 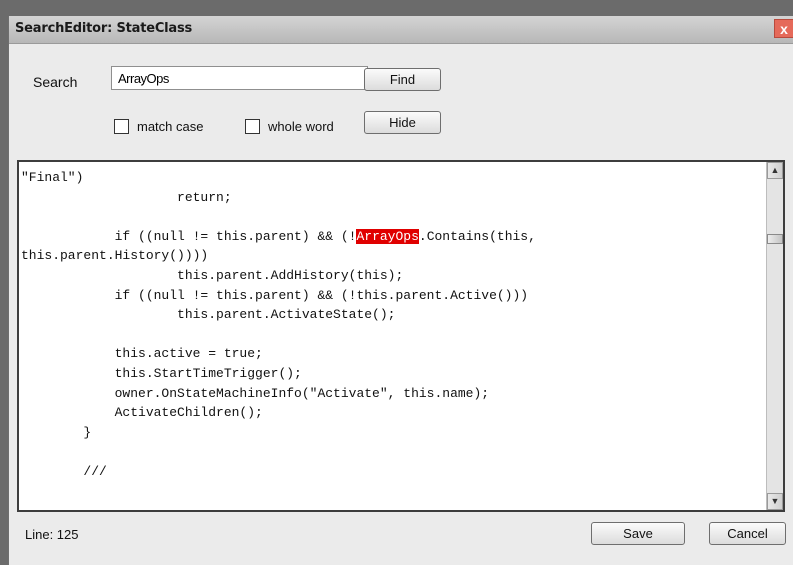 I want to click on find-button: Find, so click(x=402, y=79).